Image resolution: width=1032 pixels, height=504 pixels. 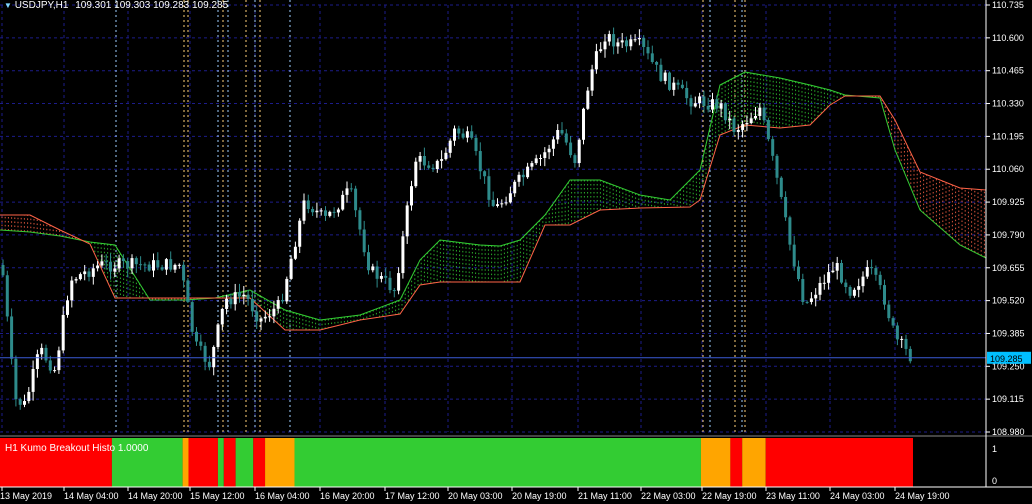 What do you see at coordinates (41, 5) in the screenshot?
I see `symbol-label: USDJPY,H1` at bounding box center [41, 5].